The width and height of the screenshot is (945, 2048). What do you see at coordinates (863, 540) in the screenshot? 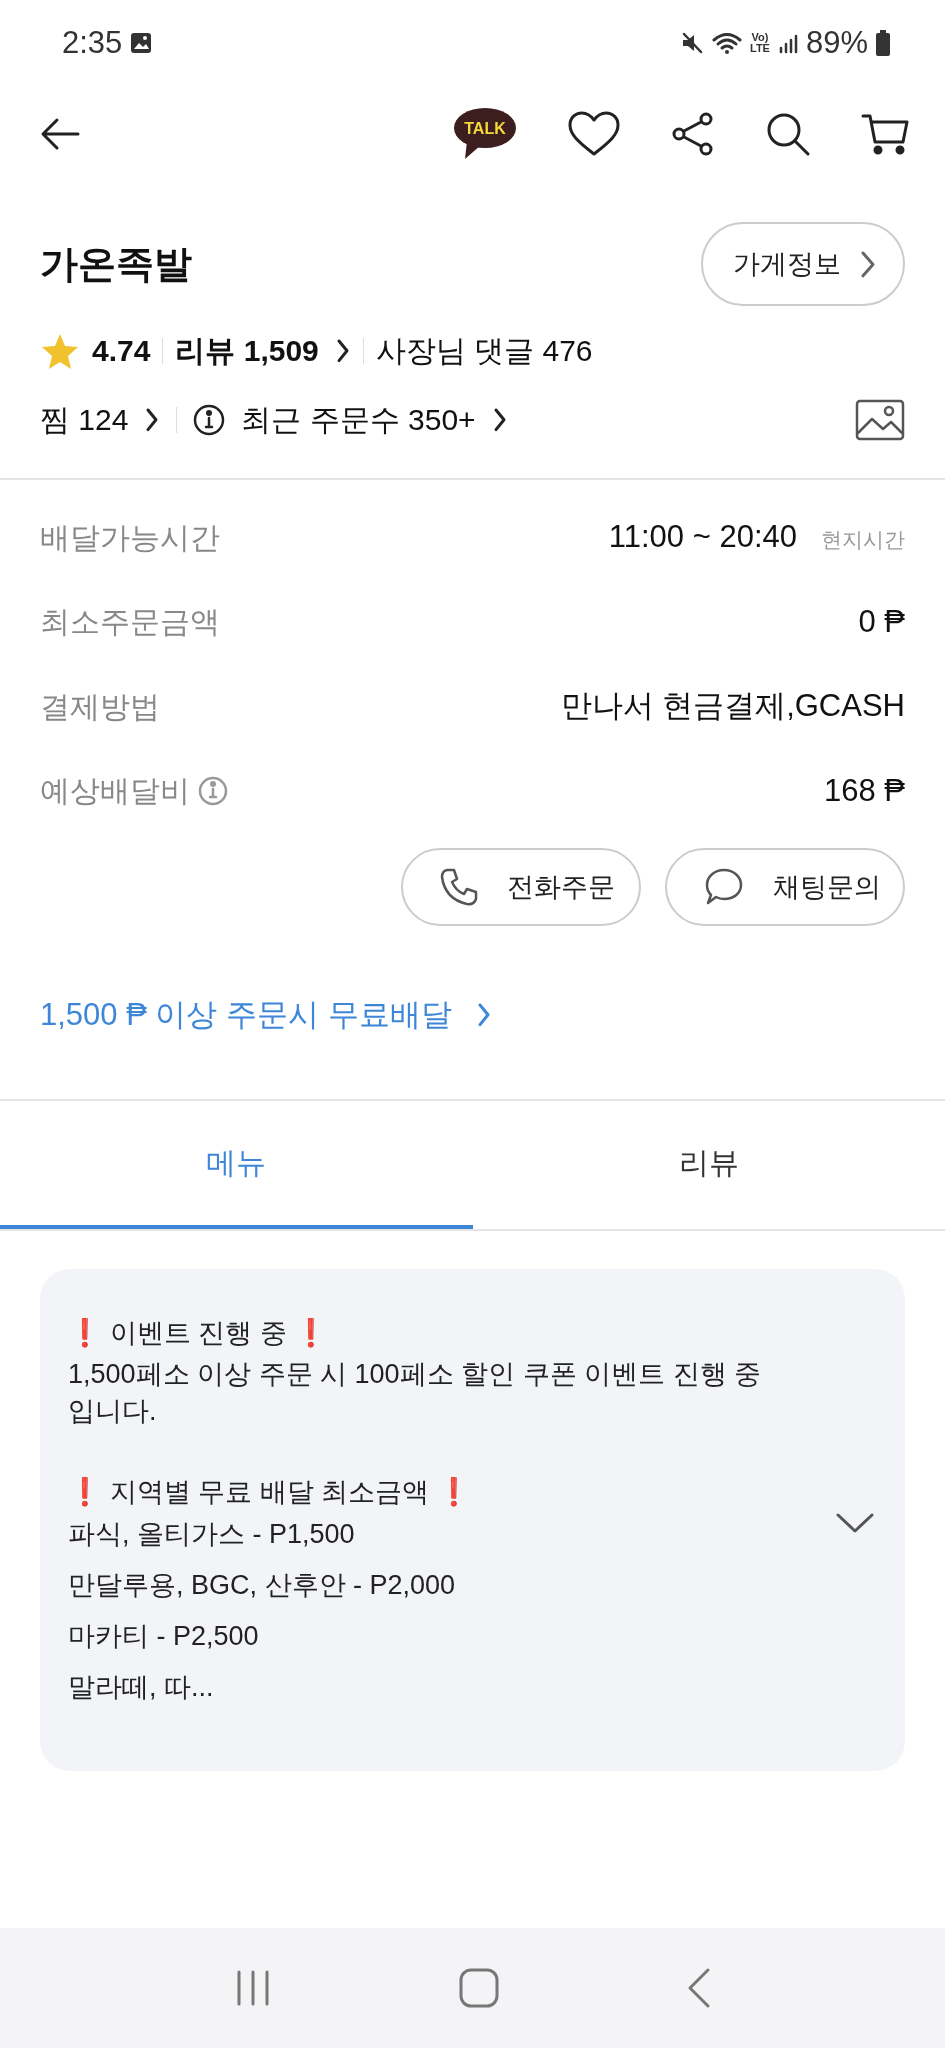
I see `info-note: 현지시간` at bounding box center [863, 540].